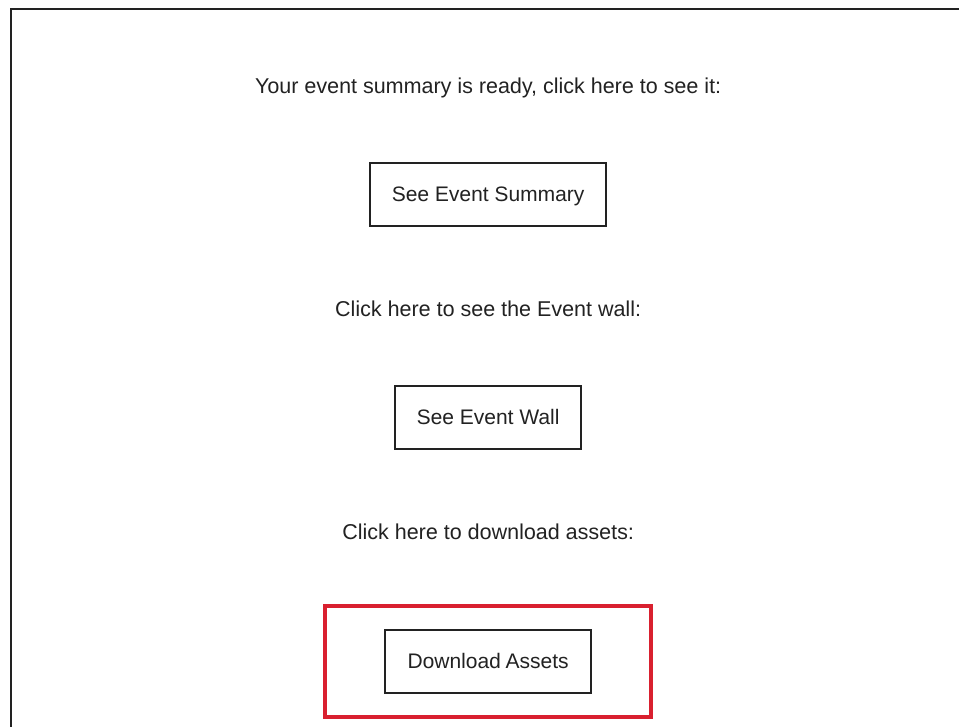  Describe the element at coordinates (488, 532) in the screenshot. I see `prompt-text: Click here to download assets:` at that location.